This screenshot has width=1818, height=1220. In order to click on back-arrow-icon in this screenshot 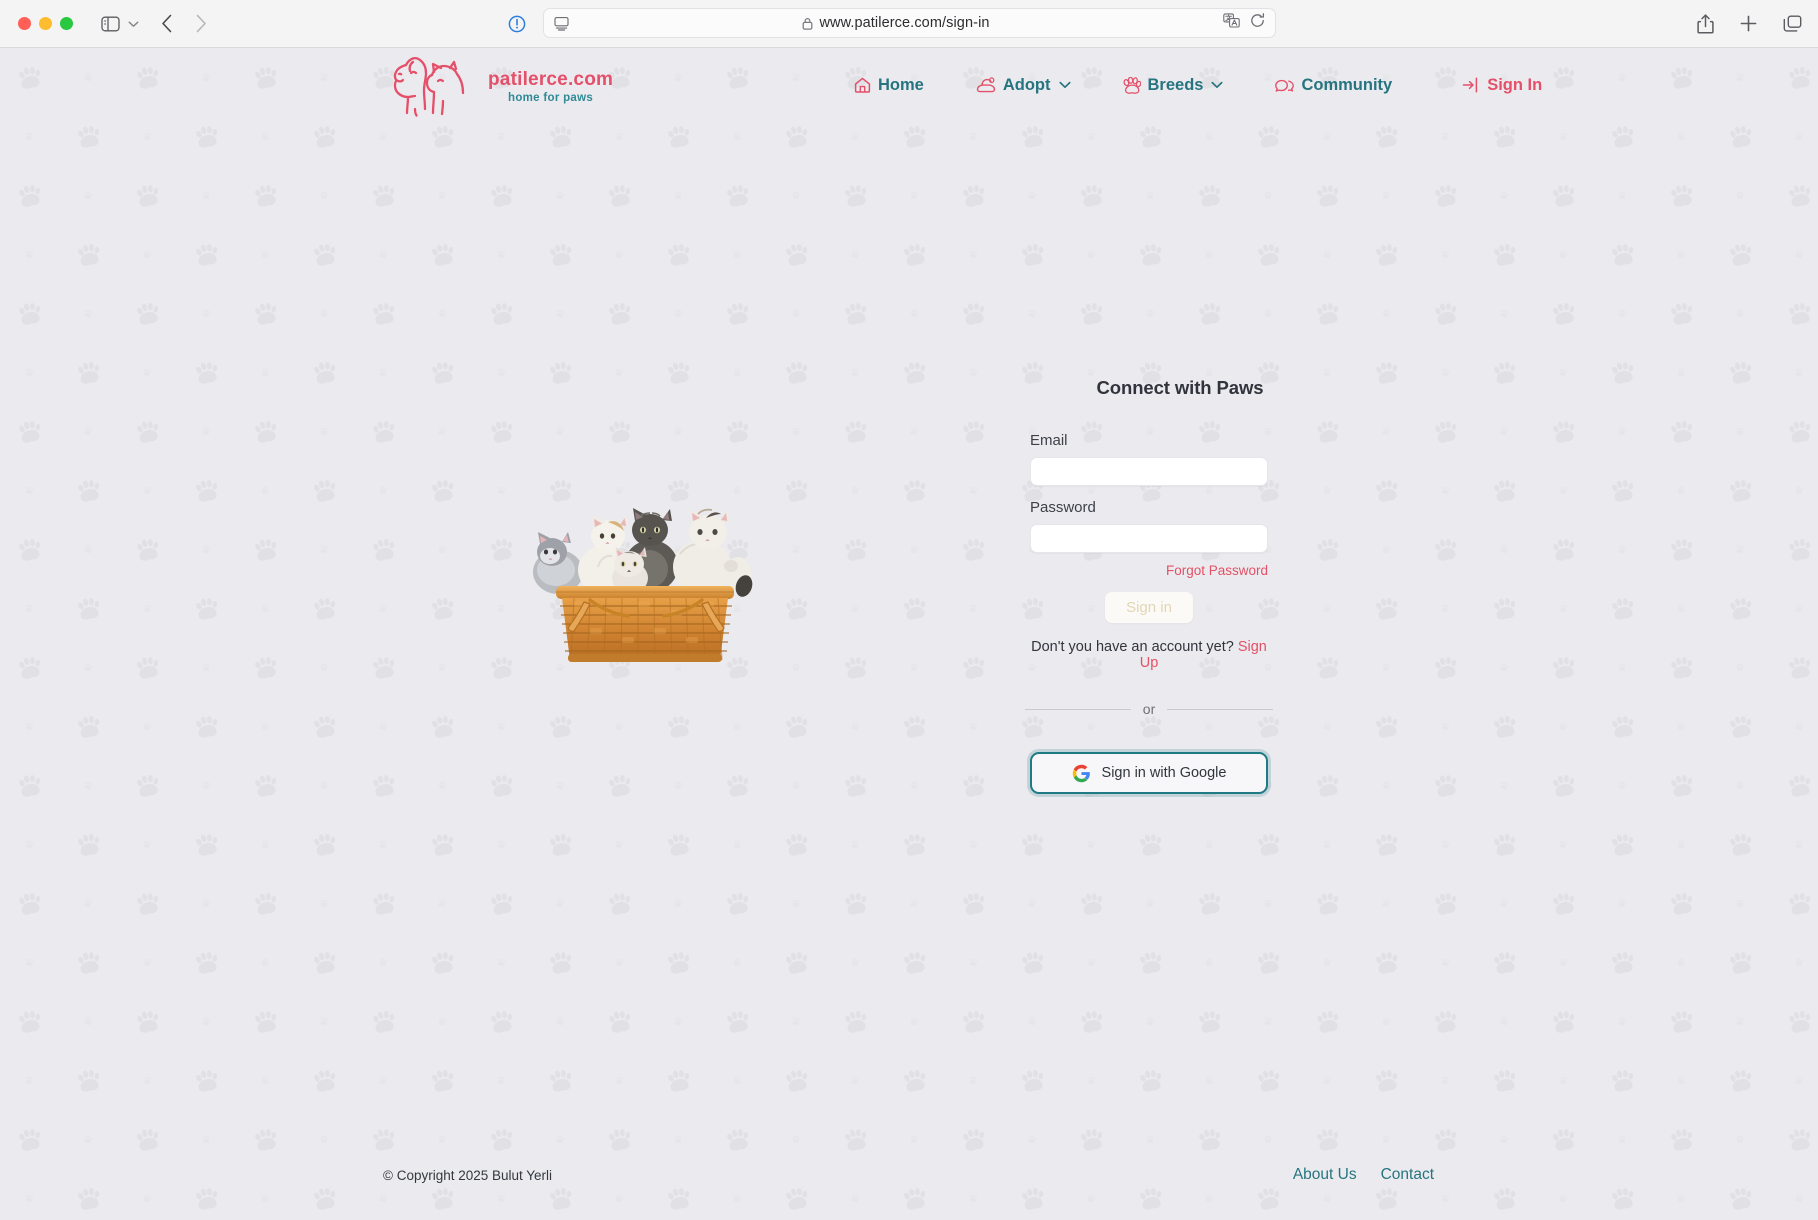, I will do `click(167, 23)`.